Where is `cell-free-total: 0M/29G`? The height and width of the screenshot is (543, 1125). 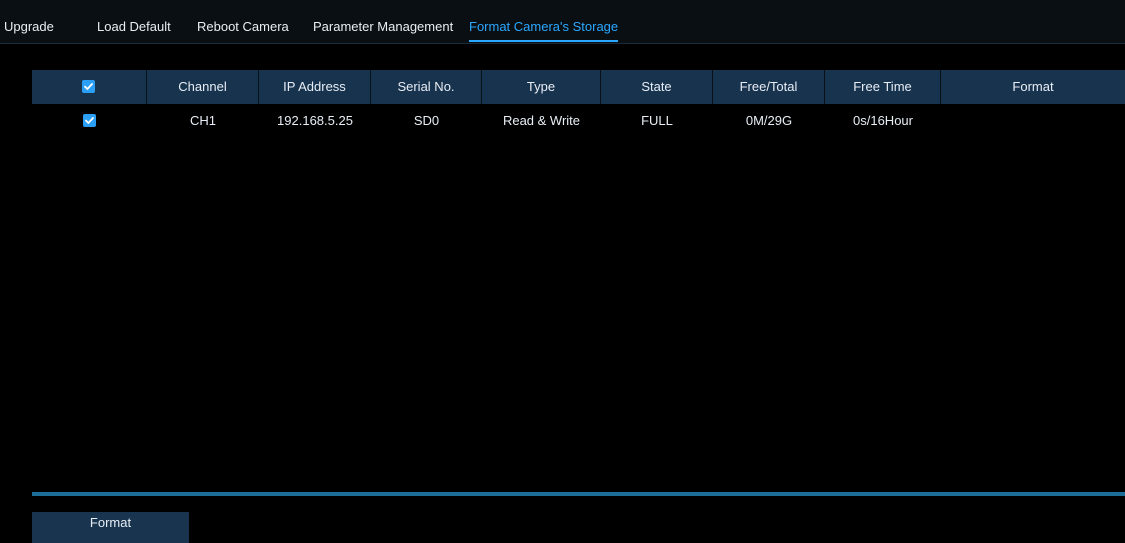 cell-free-total: 0M/29G is located at coordinates (769, 120).